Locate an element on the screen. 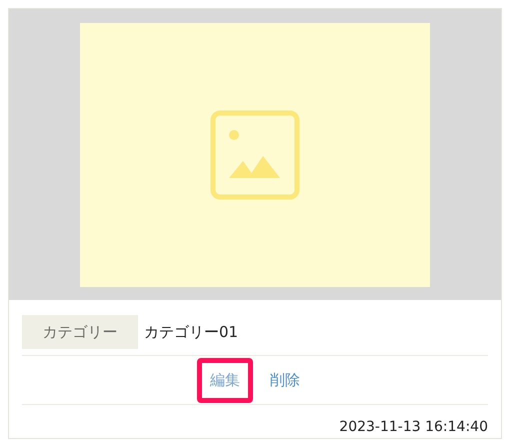 This screenshot has height=448, width=512. category-label: カテゴリー is located at coordinates (80, 332).